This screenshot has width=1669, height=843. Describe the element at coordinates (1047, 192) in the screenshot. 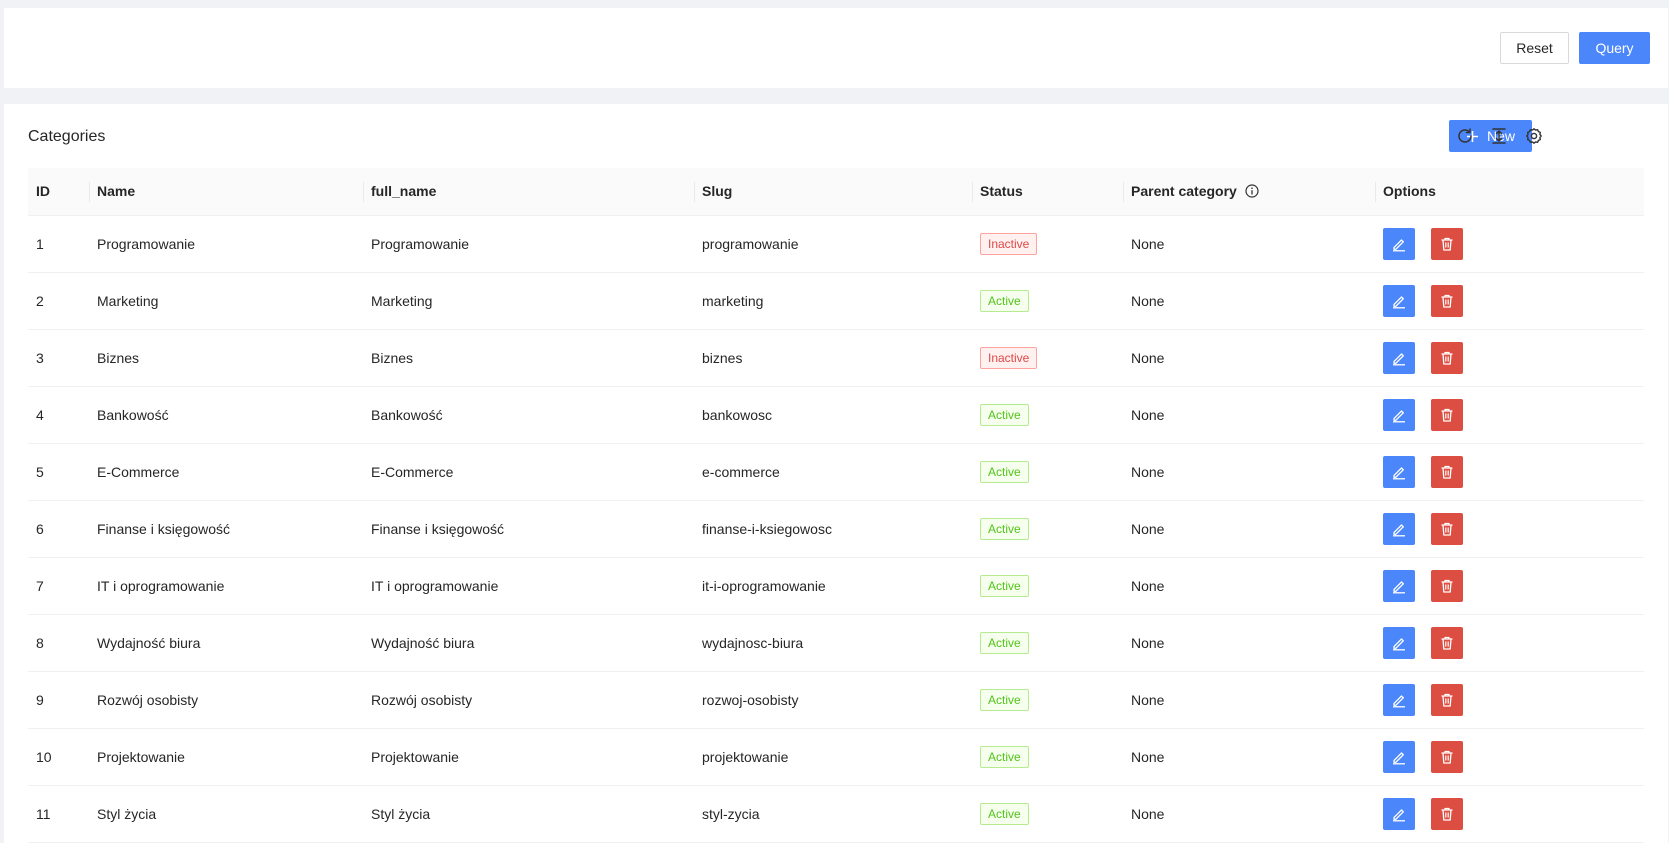

I see `column-header-status: Status` at that location.